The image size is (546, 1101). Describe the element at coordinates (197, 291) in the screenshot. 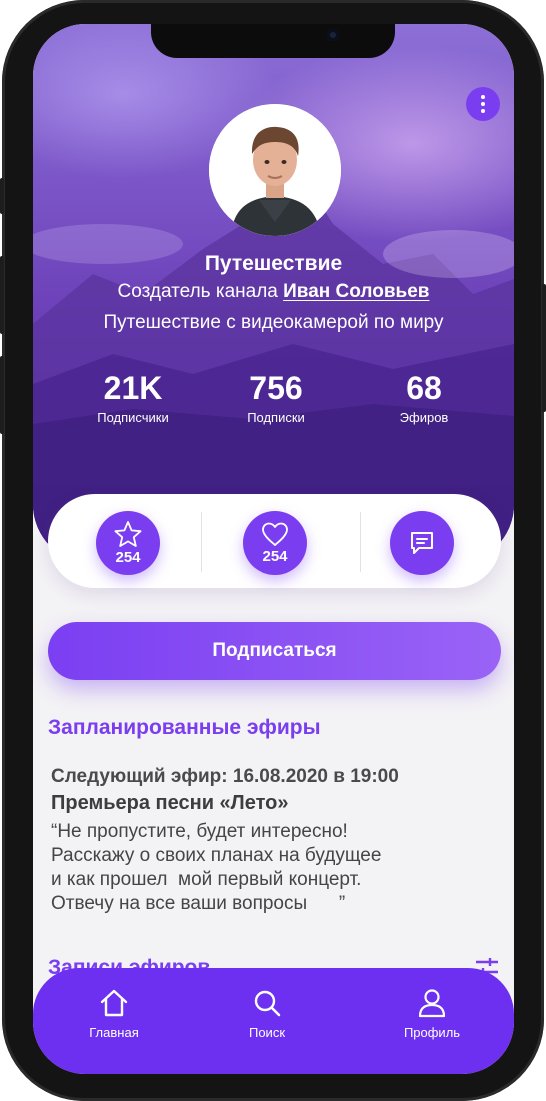

I see `creator-prefix: Создатель канала` at that location.